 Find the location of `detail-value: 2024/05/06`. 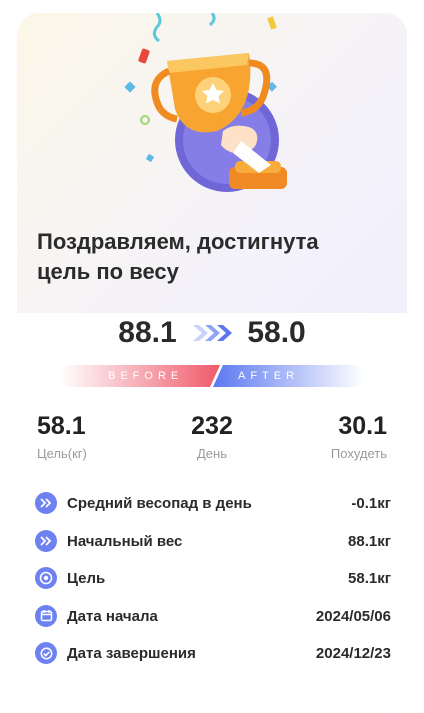

detail-value: 2024/05/06 is located at coordinates (353, 616).